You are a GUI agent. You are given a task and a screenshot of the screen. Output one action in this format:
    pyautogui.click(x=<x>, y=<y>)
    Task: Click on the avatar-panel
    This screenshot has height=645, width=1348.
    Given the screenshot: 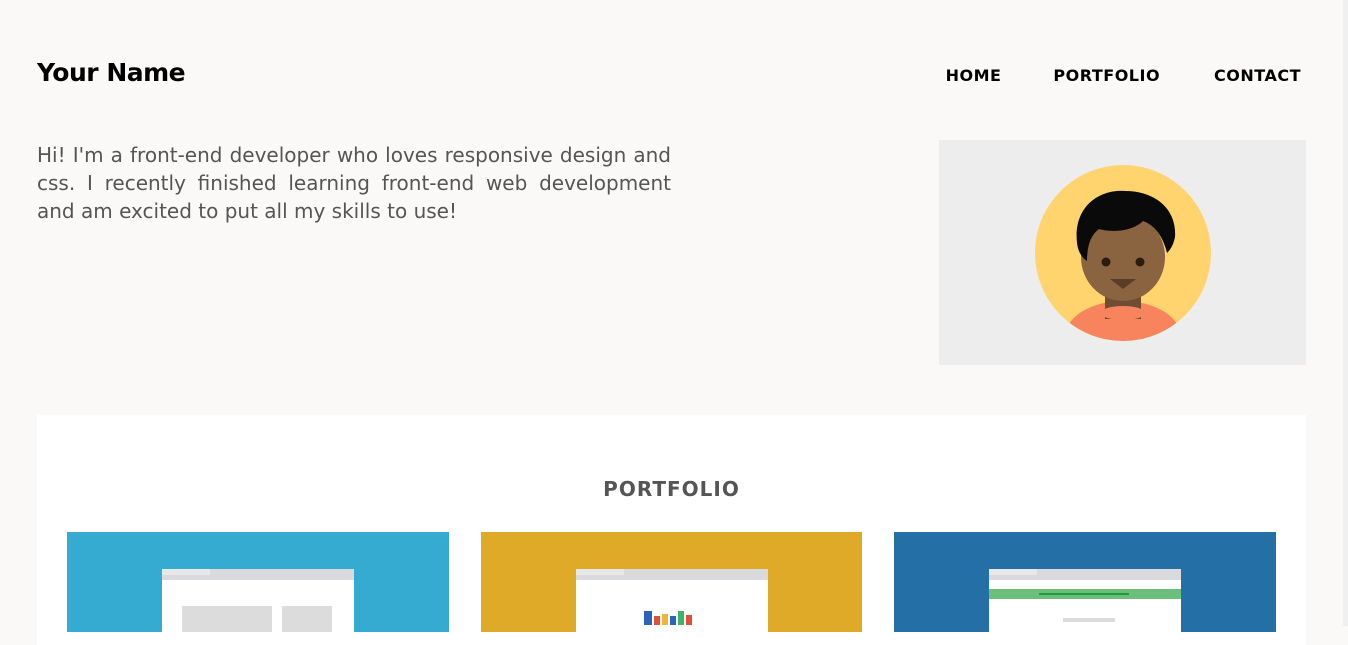 What is the action you would take?
    pyautogui.click(x=1122, y=252)
    